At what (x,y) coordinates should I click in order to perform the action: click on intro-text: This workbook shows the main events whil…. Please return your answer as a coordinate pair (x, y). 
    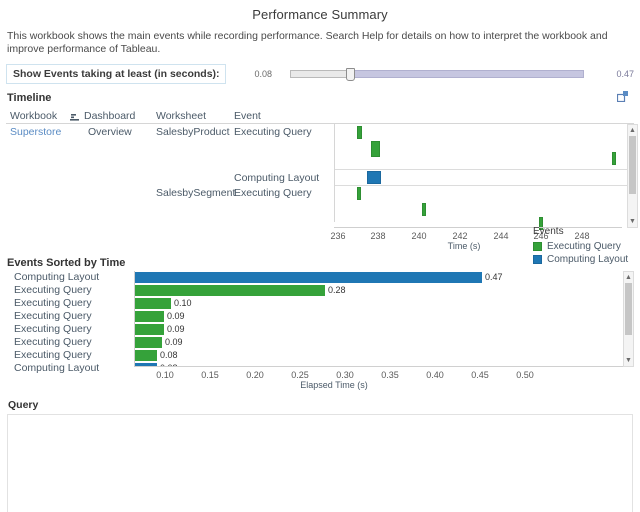
    Looking at the image, I should click on (307, 42).